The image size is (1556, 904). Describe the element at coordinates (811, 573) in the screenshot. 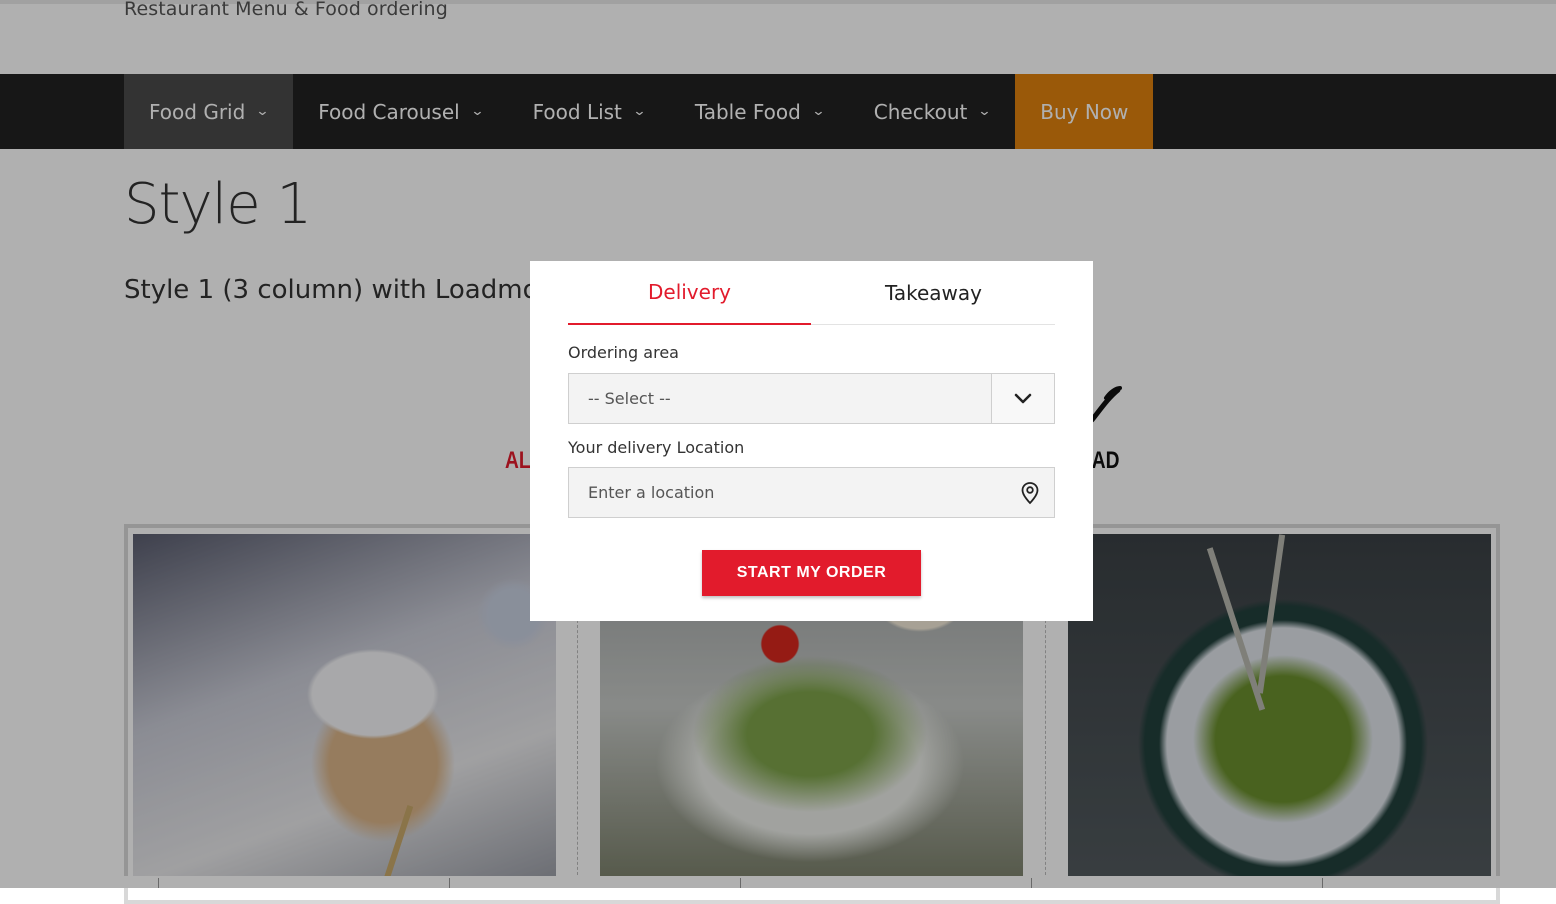

I see `start-my-order-button: START MY ORDER` at that location.